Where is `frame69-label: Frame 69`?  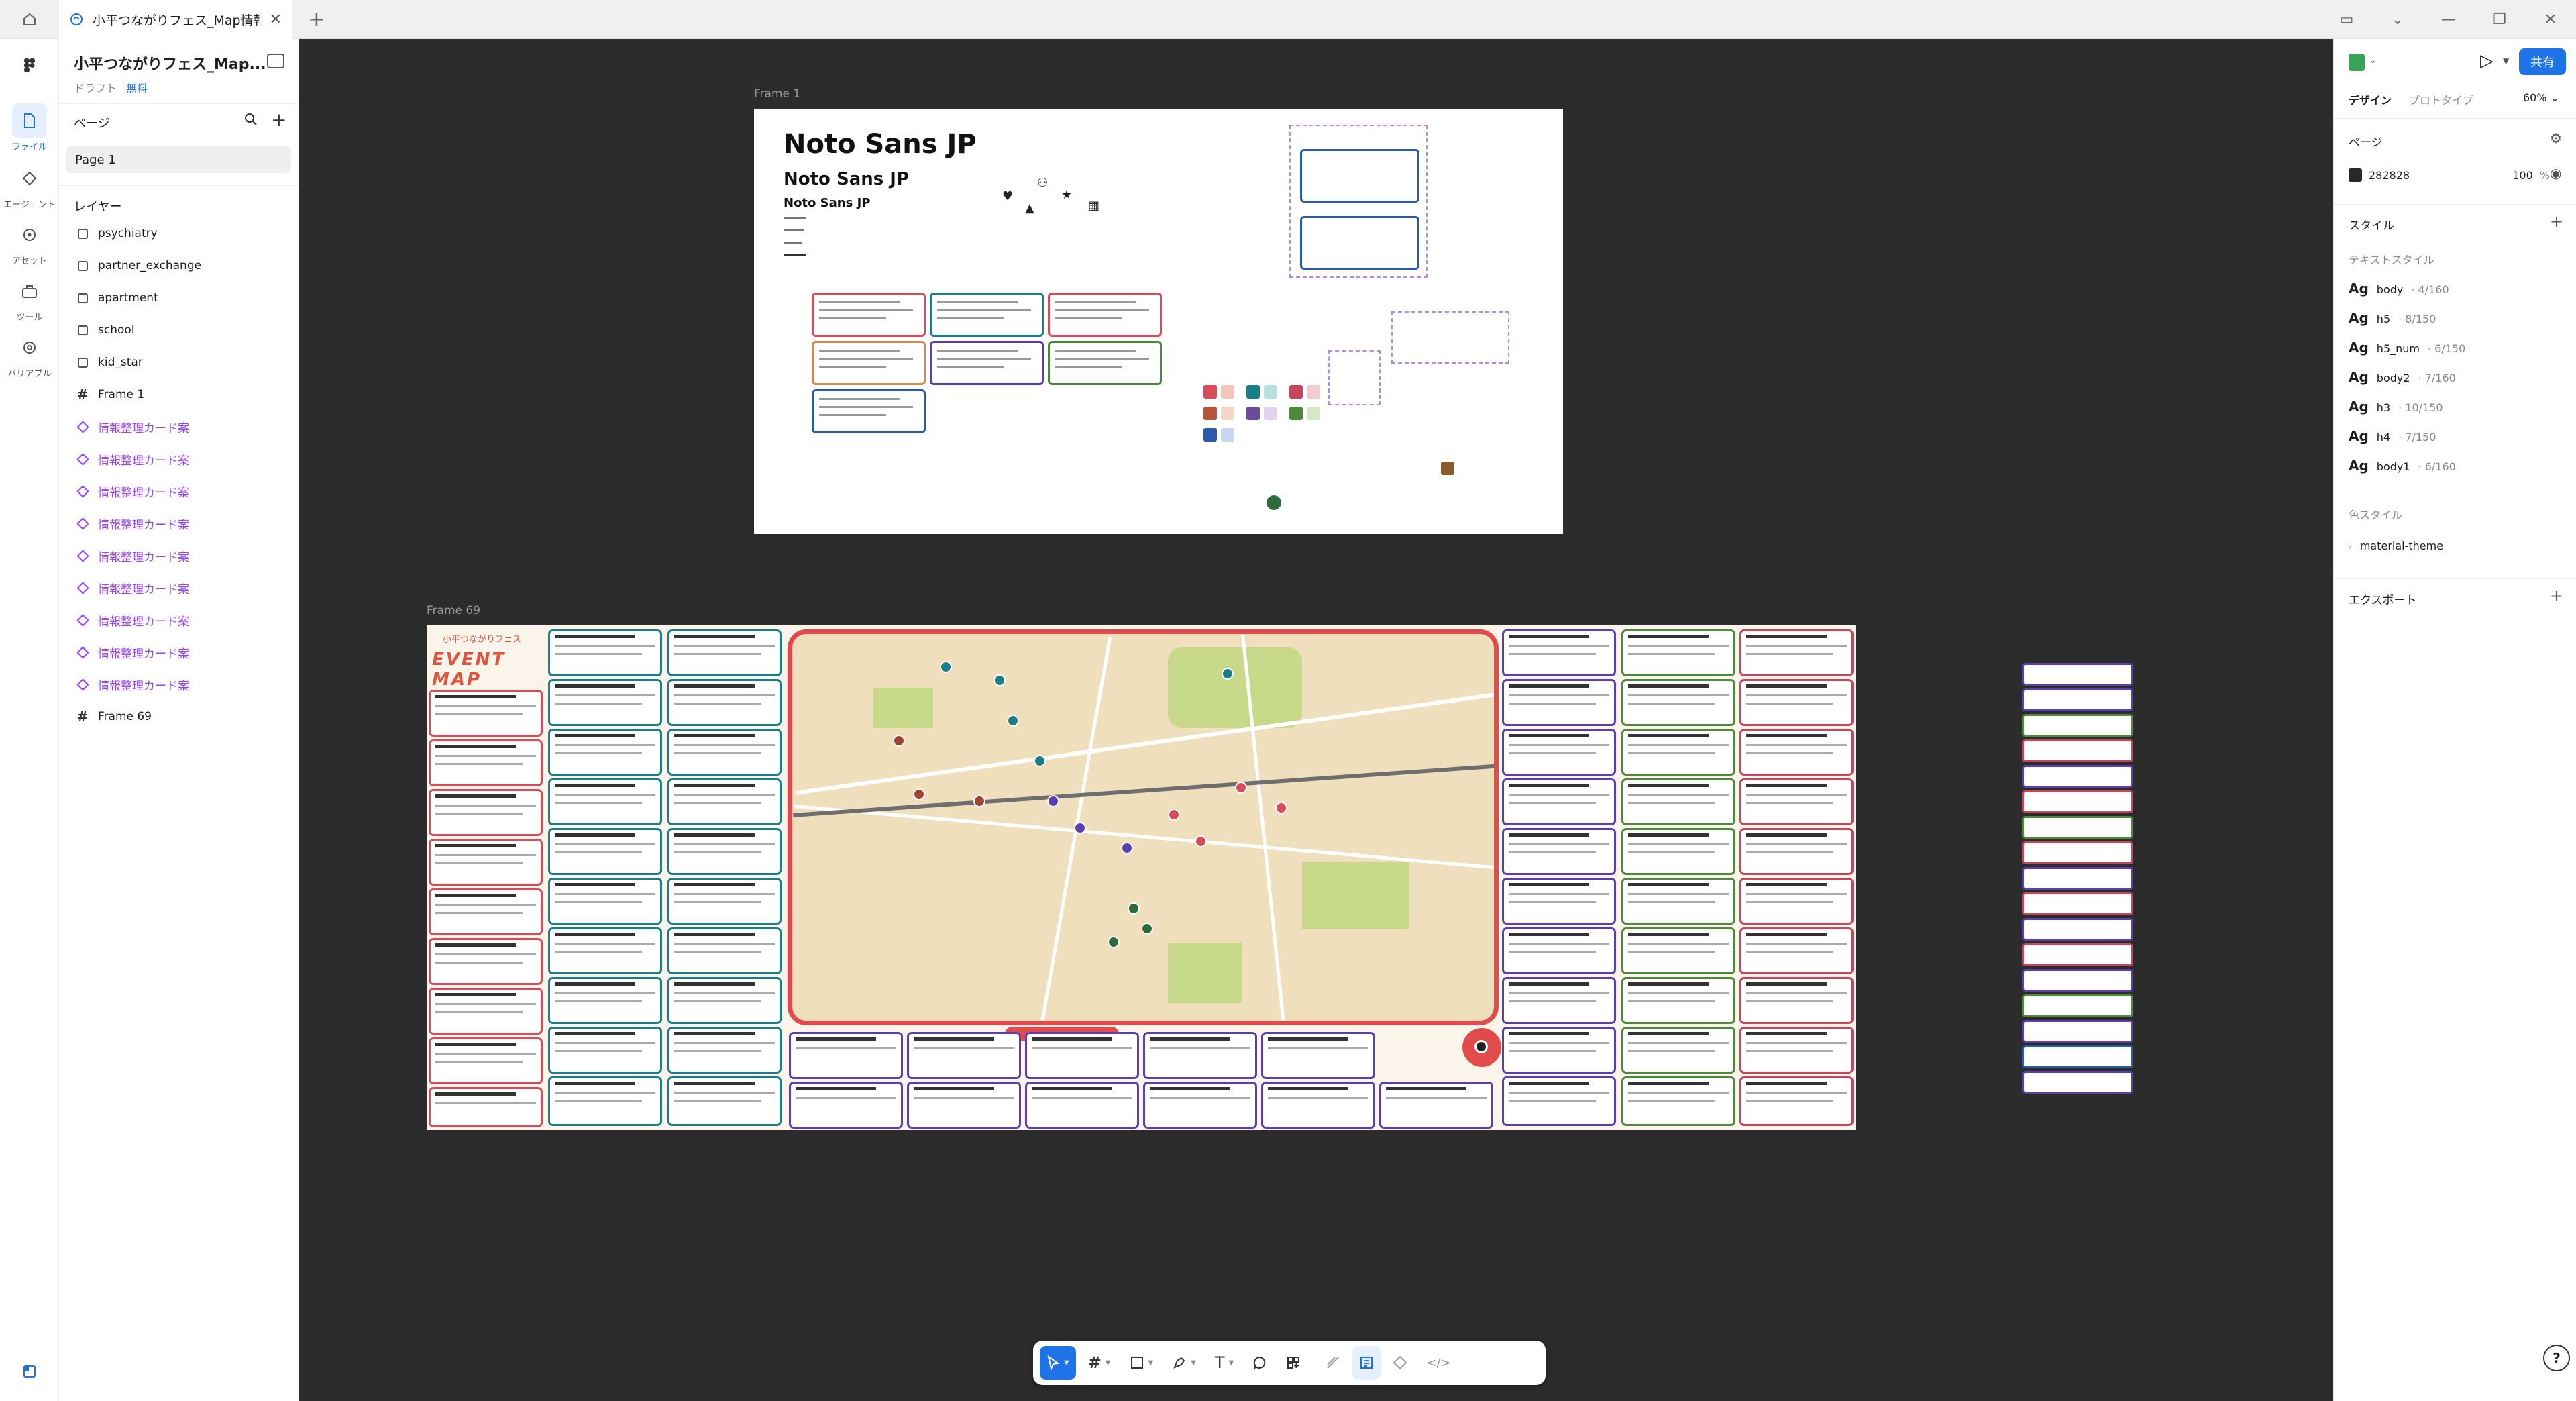
frame69-label: Frame 69 is located at coordinates (453, 610).